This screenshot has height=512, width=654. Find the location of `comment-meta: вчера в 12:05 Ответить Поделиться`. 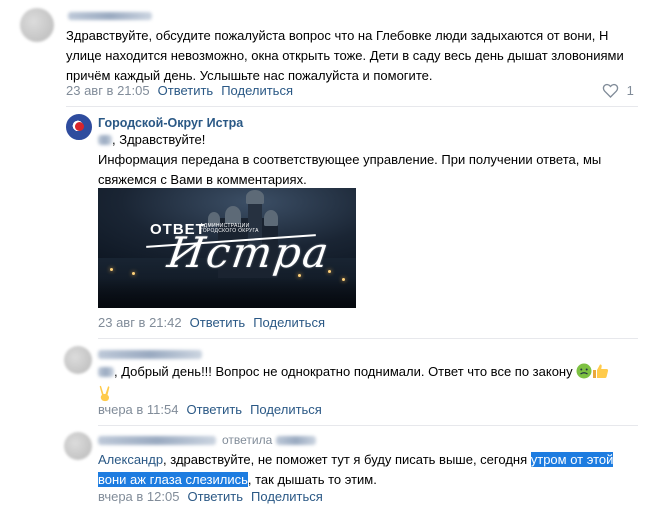

comment-meta: вчера в 12:05 Ответить Поделиться is located at coordinates (210, 497).